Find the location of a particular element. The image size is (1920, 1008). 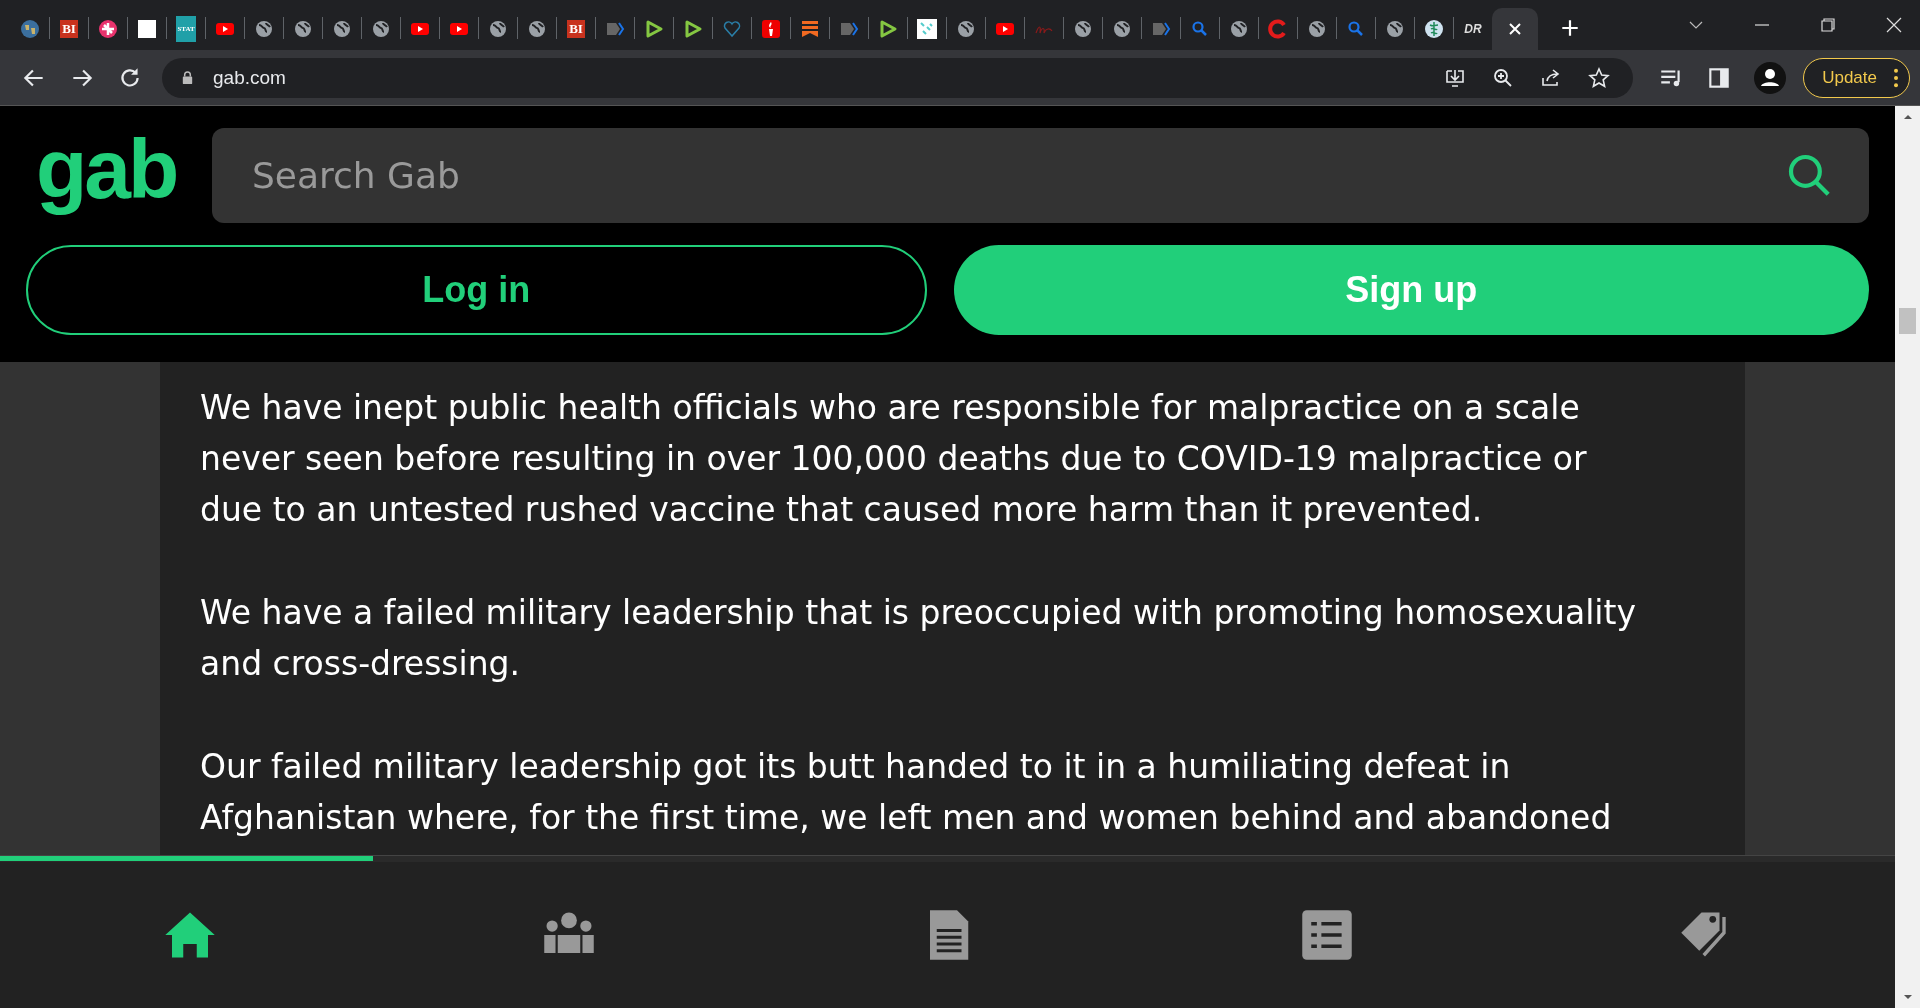

scroll-down-icon is located at coordinates (1907, 997).